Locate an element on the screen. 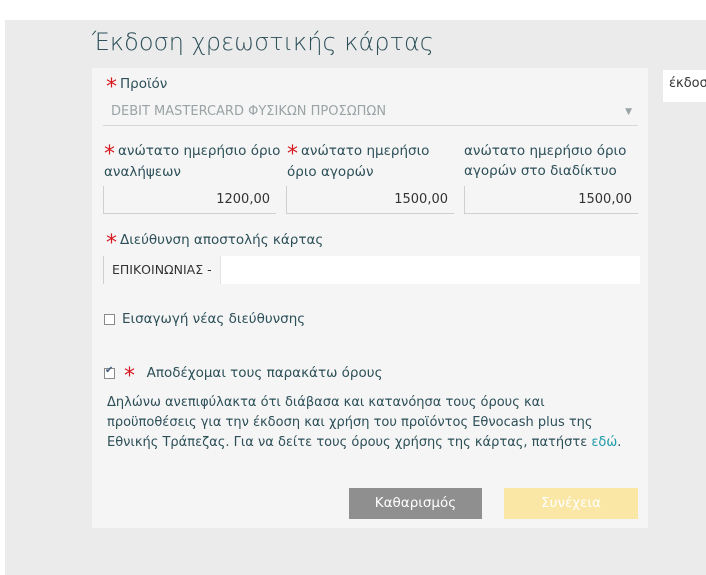 This screenshot has width=706, height=575. purchase-limit-label-line2: όριο αγορών is located at coordinates (330, 172).